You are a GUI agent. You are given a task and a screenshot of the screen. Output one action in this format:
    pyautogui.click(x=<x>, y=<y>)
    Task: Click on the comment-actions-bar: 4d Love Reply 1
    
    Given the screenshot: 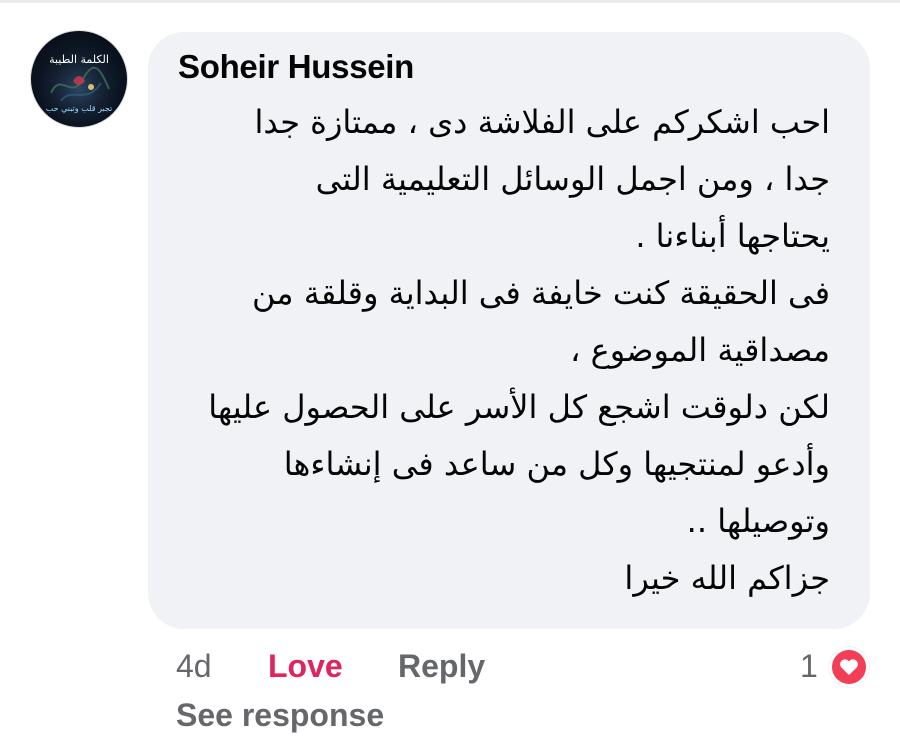 What is the action you would take?
    pyautogui.click(x=450, y=666)
    